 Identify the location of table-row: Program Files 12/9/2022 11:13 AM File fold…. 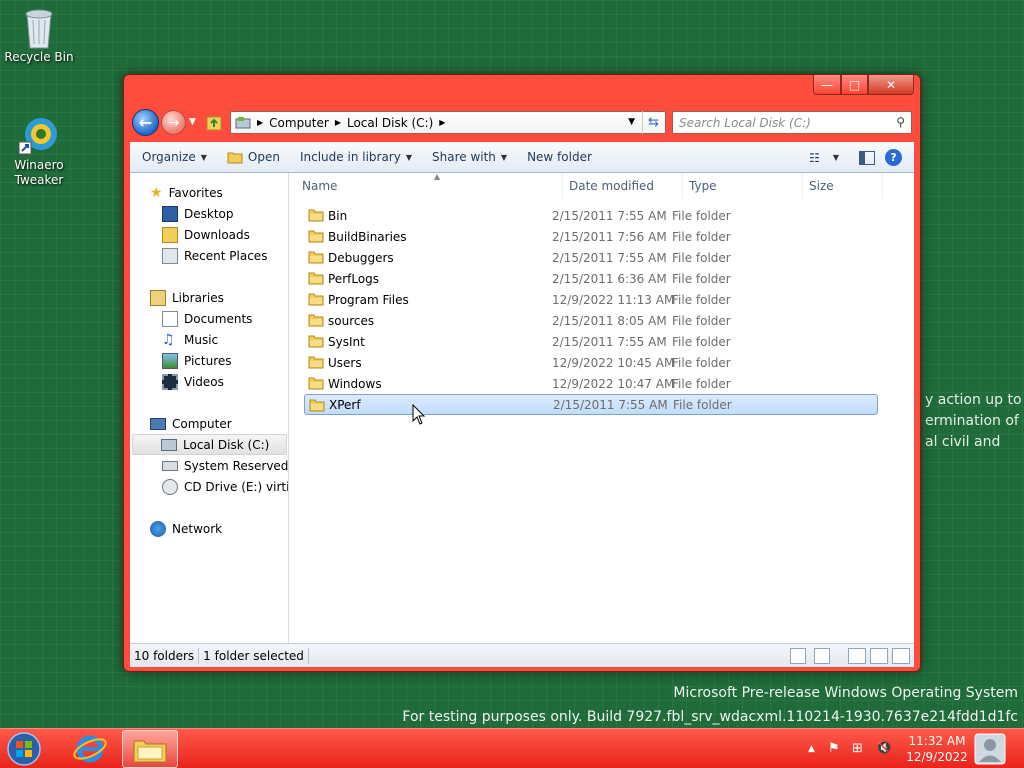
(591, 299).